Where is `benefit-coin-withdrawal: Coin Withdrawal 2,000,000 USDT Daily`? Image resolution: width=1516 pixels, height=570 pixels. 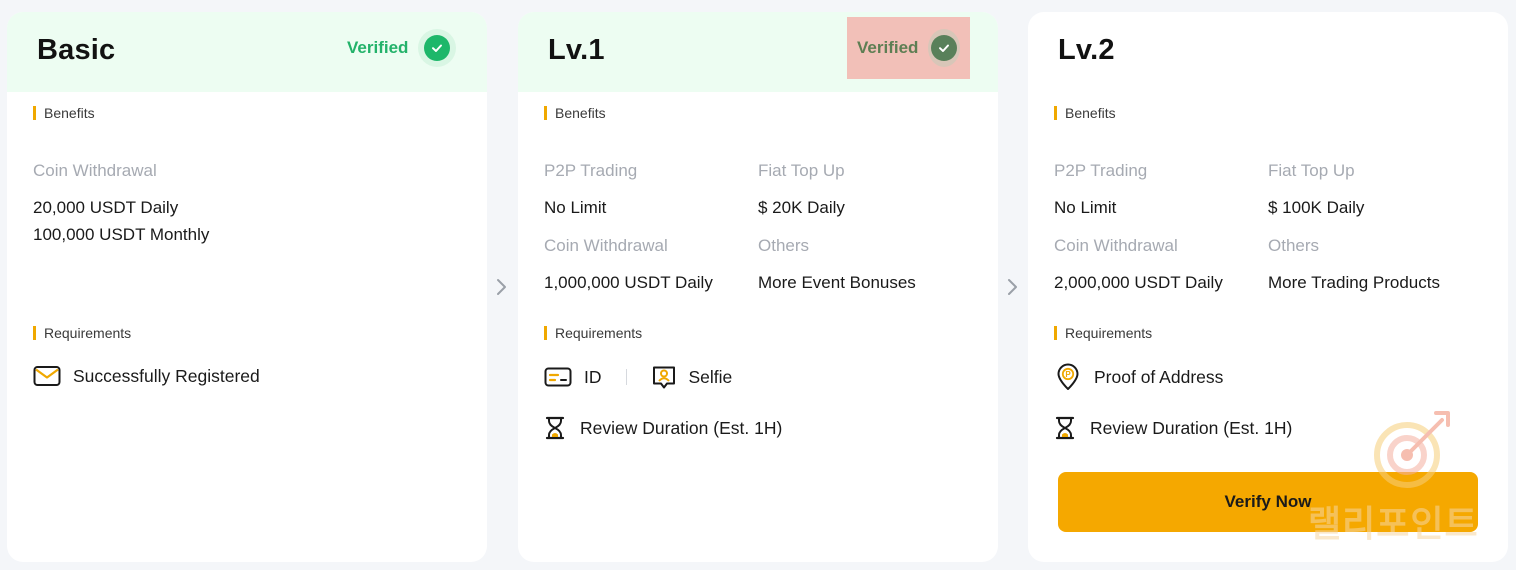 benefit-coin-withdrawal: Coin Withdrawal 2,000,000 USDT Daily is located at coordinates (1138, 266).